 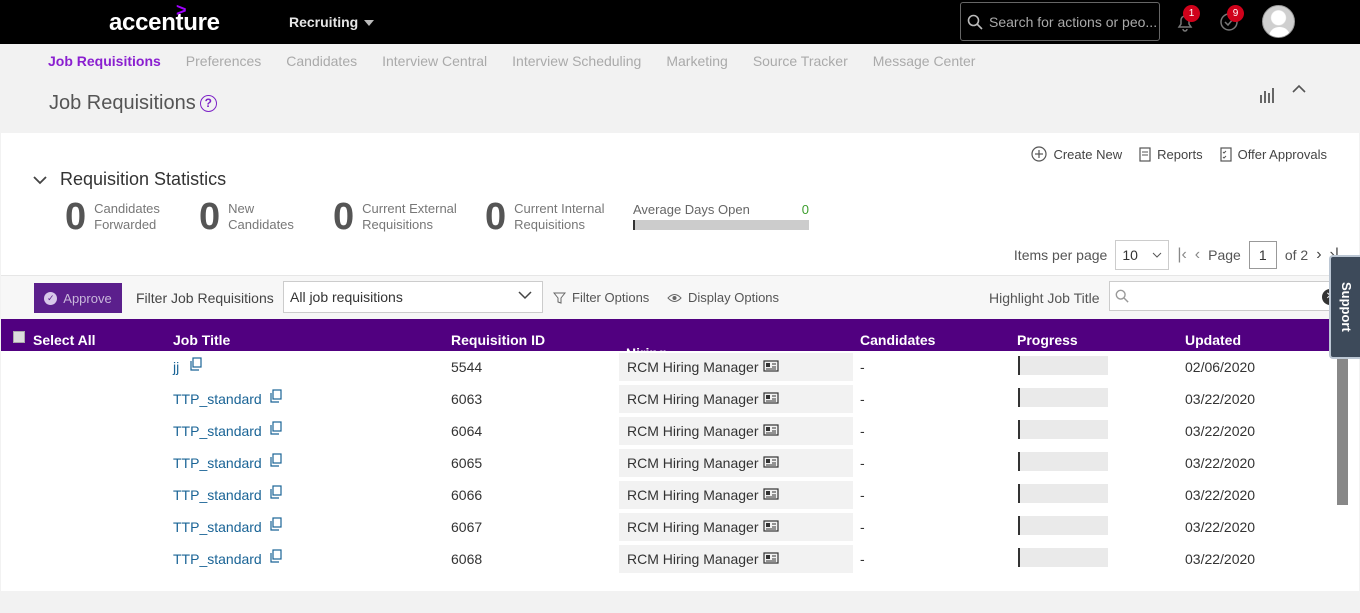 What do you see at coordinates (467, 367) in the screenshot?
I see `requisition-id: 5544` at bounding box center [467, 367].